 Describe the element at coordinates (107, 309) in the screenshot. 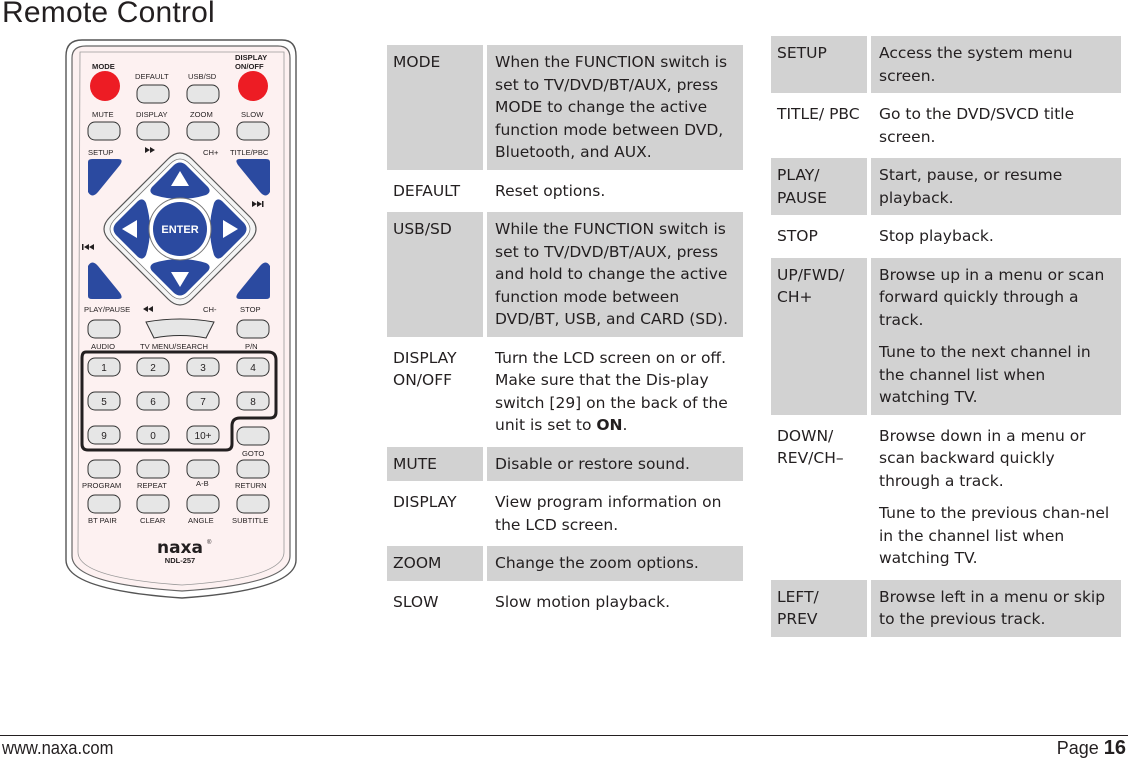

I see `label-playpause: PLAY/PAUSE` at that location.